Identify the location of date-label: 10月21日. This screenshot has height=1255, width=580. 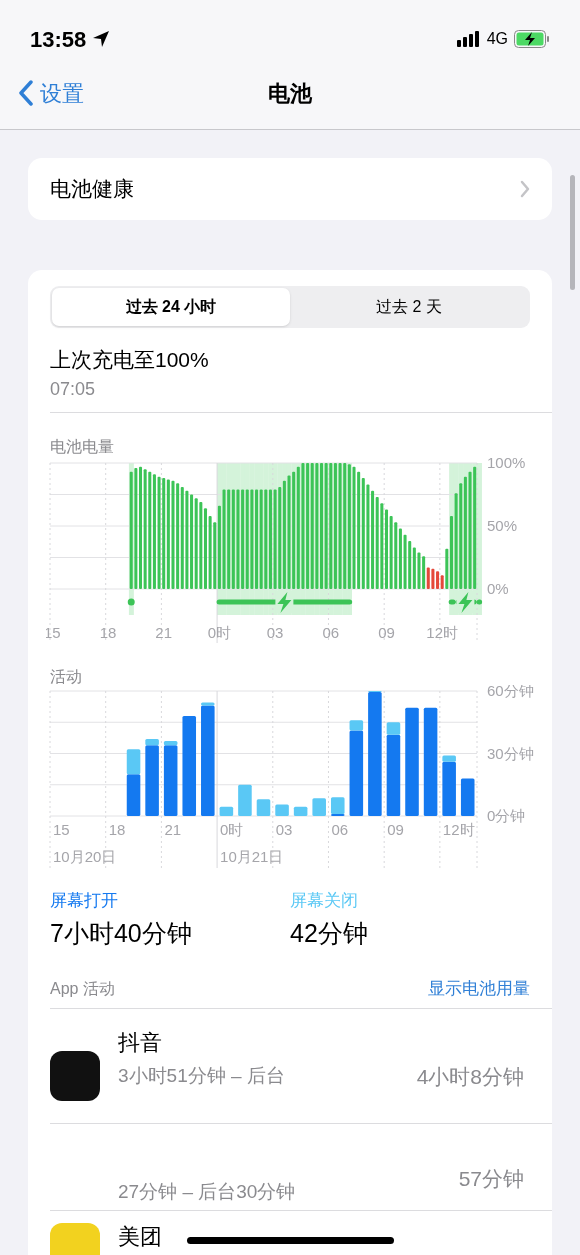
(252, 856).